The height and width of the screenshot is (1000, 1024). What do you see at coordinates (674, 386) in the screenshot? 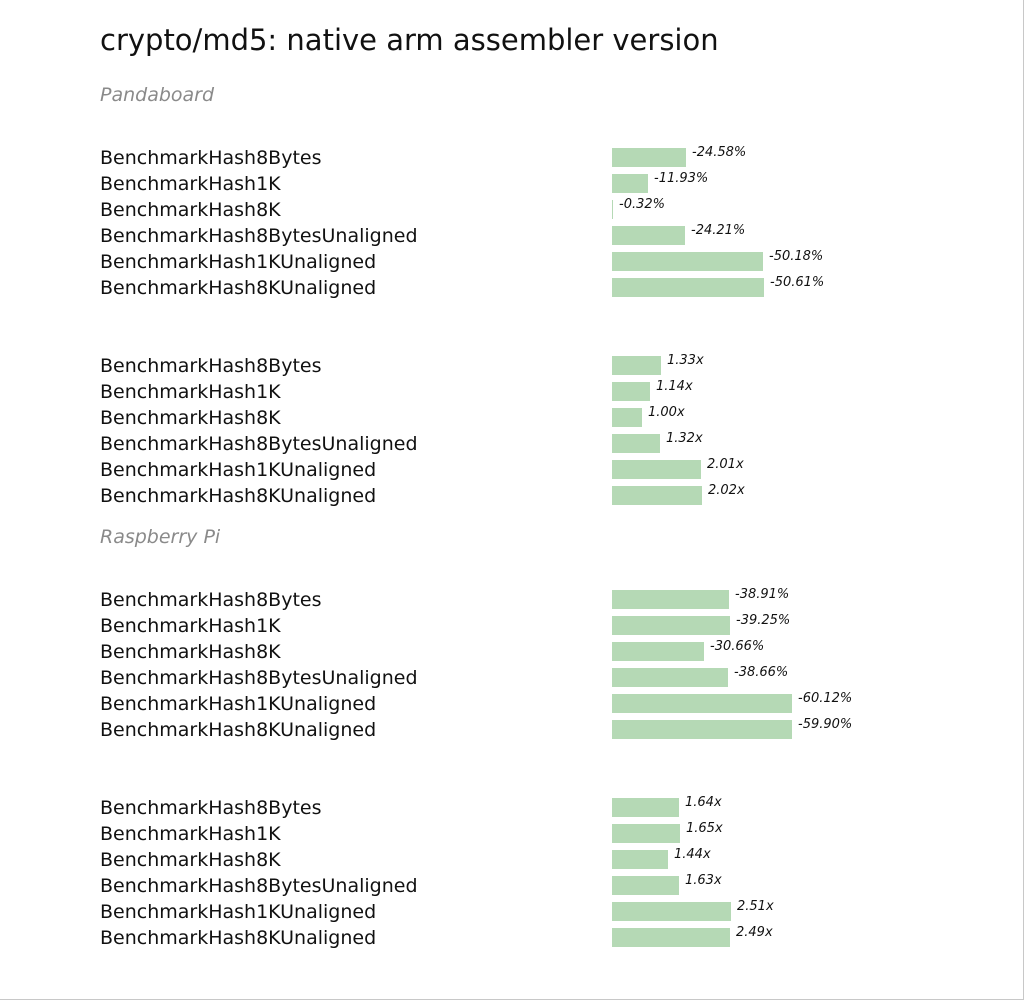
I see `bar-value-label: 1.14x` at bounding box center [674, 386].